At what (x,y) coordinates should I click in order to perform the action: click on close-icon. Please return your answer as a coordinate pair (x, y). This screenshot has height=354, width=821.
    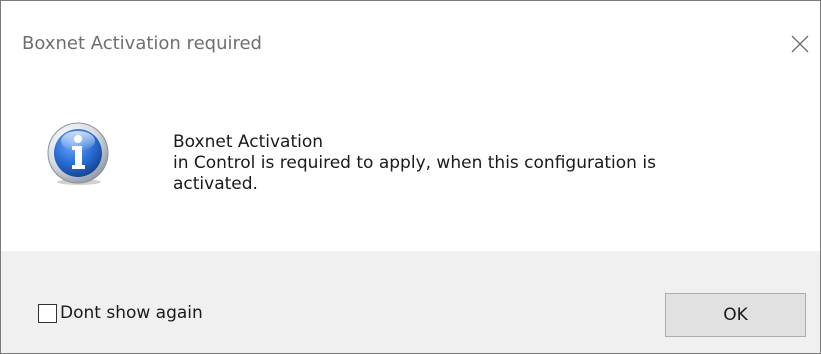
    Looking at the image, I should click on (800, 44).